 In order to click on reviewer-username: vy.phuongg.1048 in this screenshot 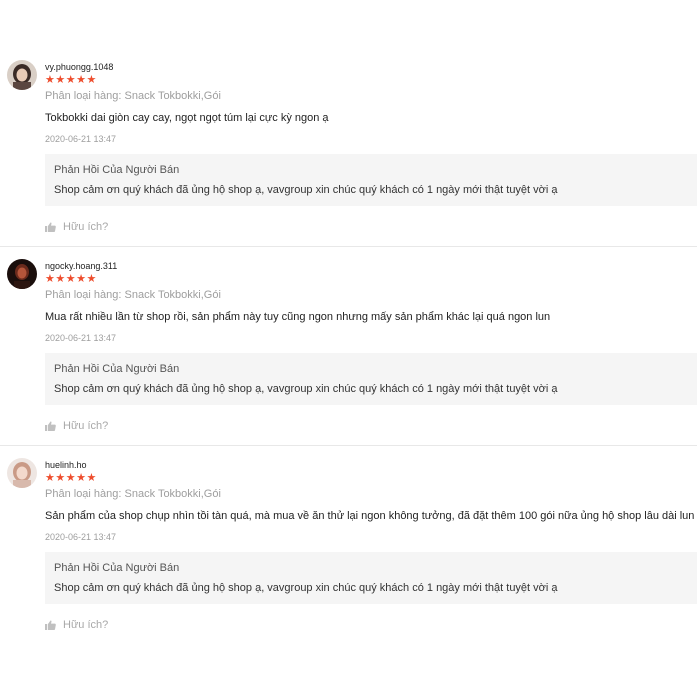, I will do `click(79, 67)`.